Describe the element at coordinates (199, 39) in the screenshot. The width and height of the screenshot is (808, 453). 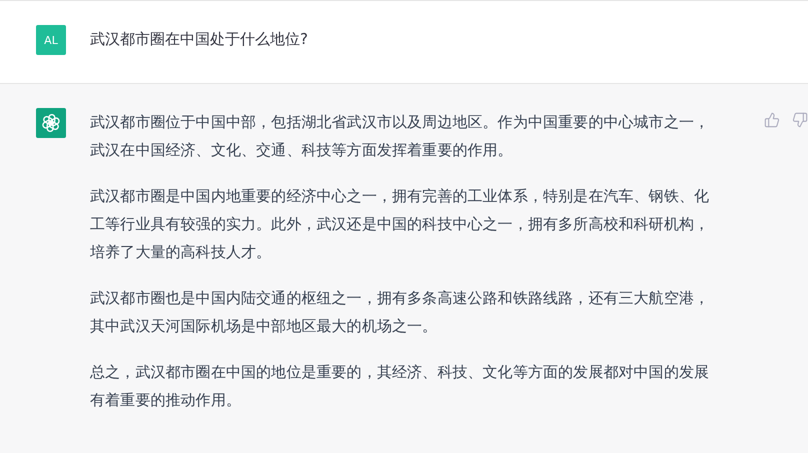
I see `user-message: 武汉都市圈在中国处于什么地位?` at that location.